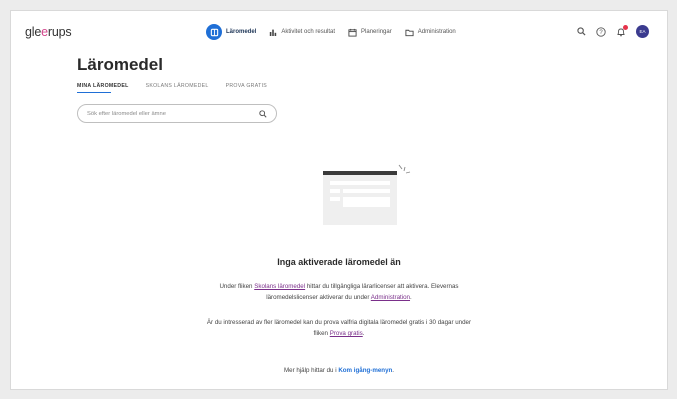 Image resolution: width=677 pixels, height=399 pixels. Describe the element at coordinates (120, 64) in the screenshot. I see `page-title: Läromedel` at that location.